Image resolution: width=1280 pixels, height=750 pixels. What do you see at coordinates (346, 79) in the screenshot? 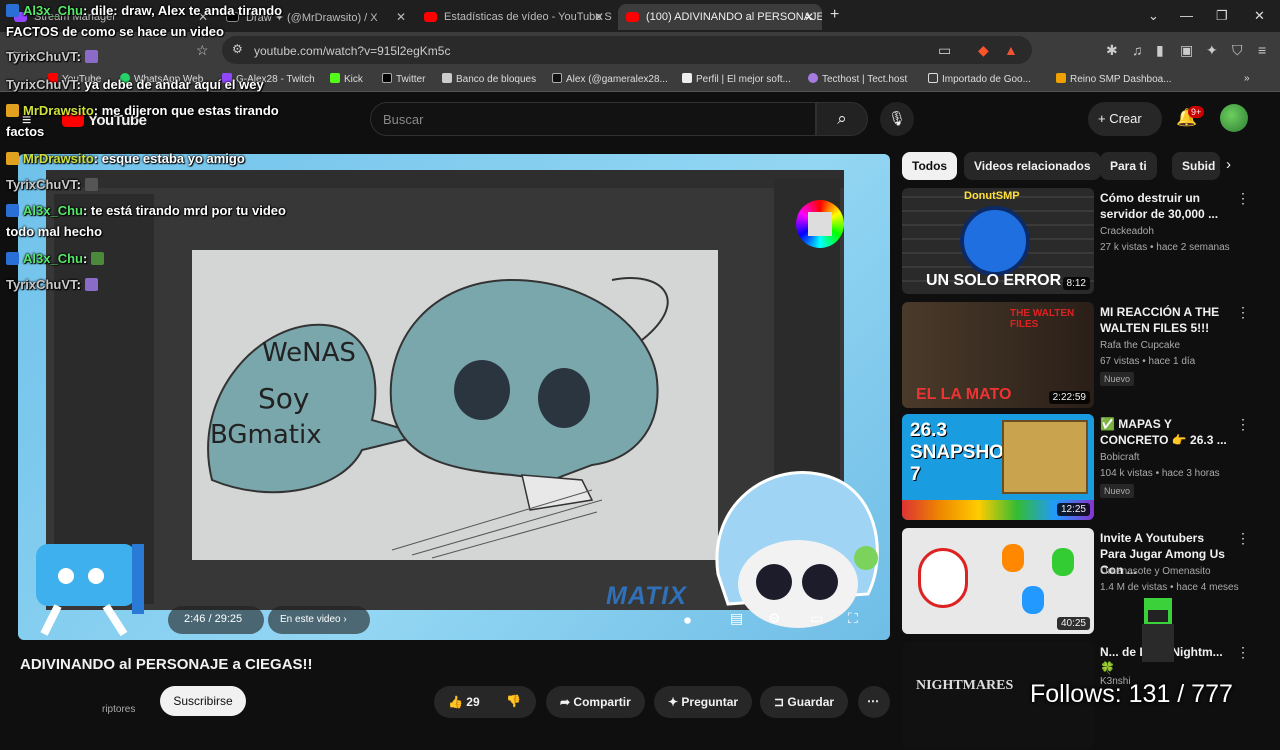
I see `bookmark-item: Kick` at bounding box center [346, 79].